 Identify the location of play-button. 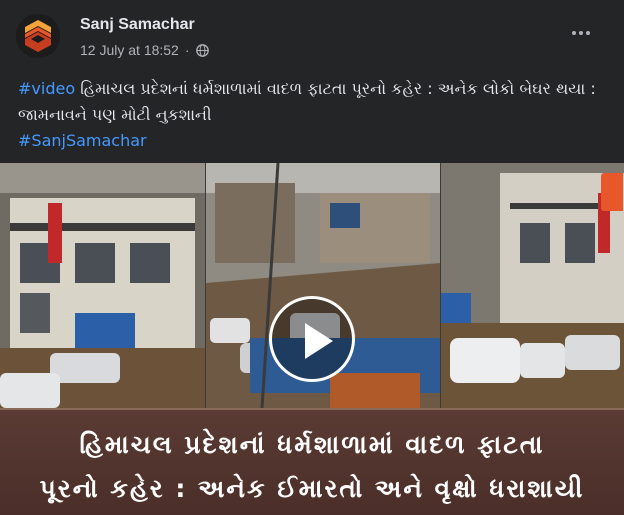
(312, 339).